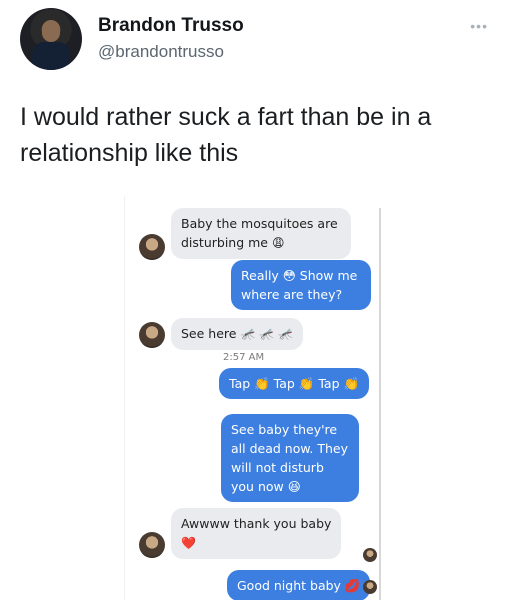  I want to click on author-handle: @brandontrusso, so click(171, 52).